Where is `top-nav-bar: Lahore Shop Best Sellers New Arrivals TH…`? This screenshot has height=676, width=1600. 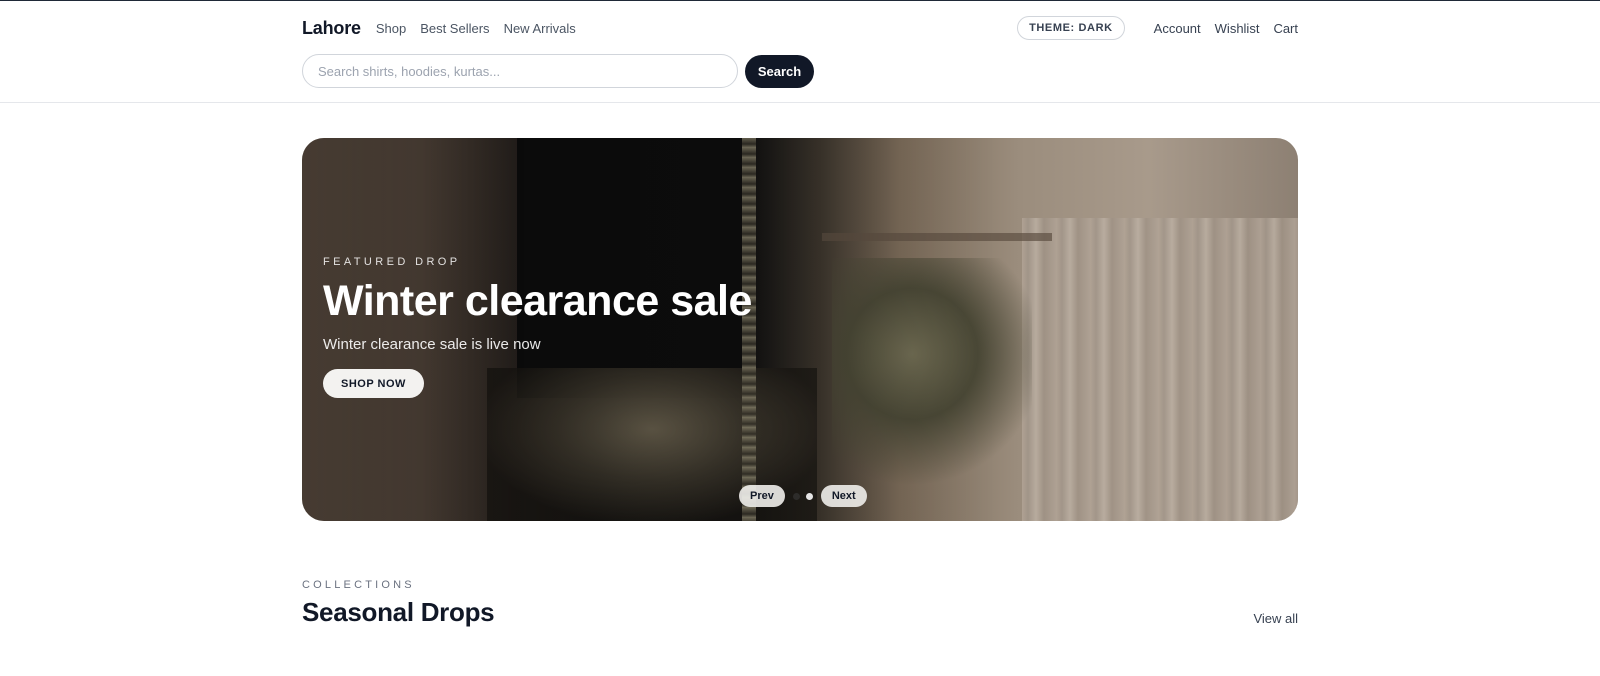
top-nav-bar: Lahore Shop Best Sellers New Arrivals TH… is located at coordinates (800, 28).